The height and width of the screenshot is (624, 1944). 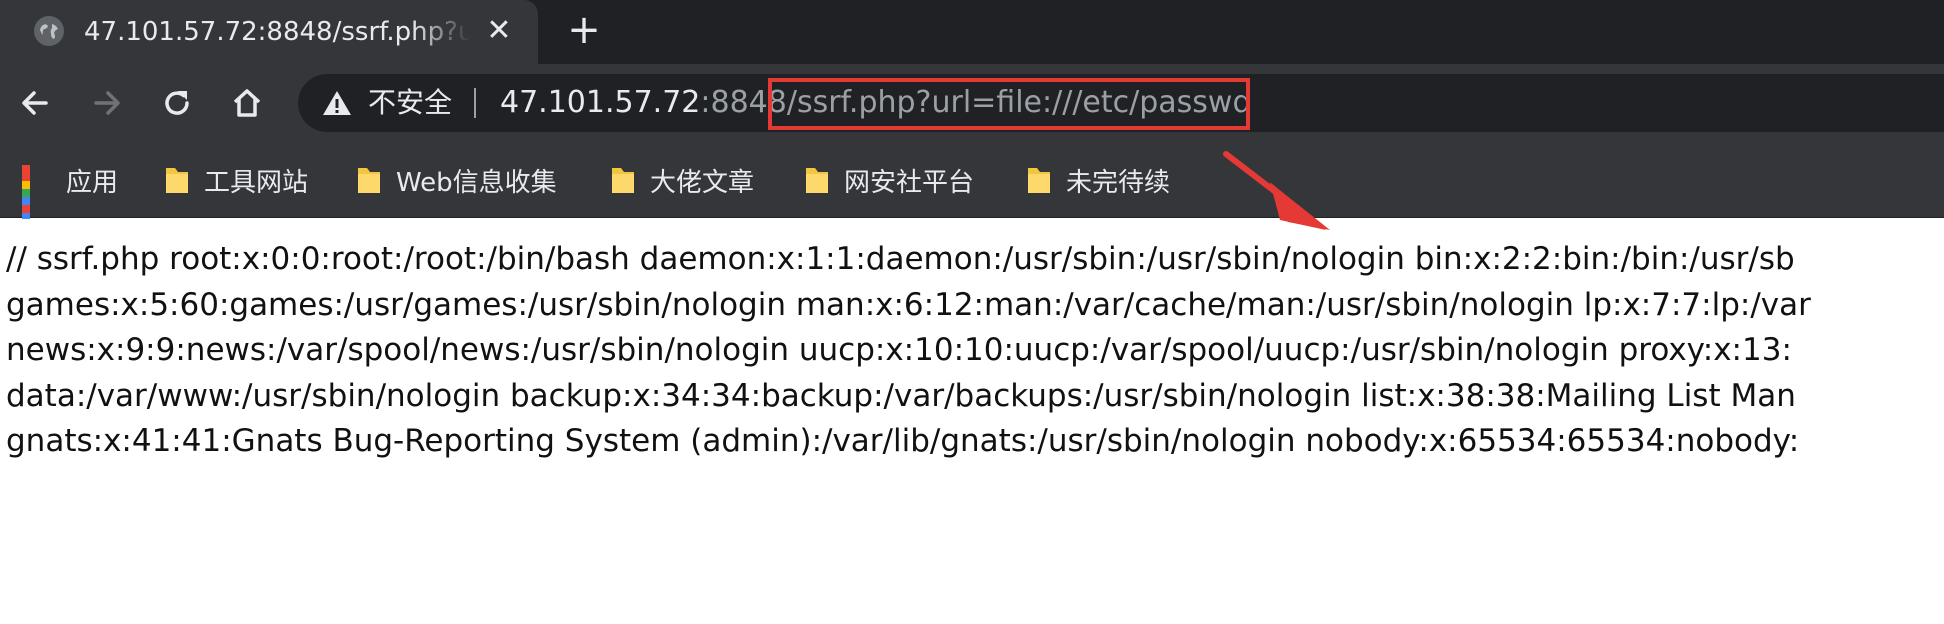 I want to click on reload-icon, so click(x=177, y=103).